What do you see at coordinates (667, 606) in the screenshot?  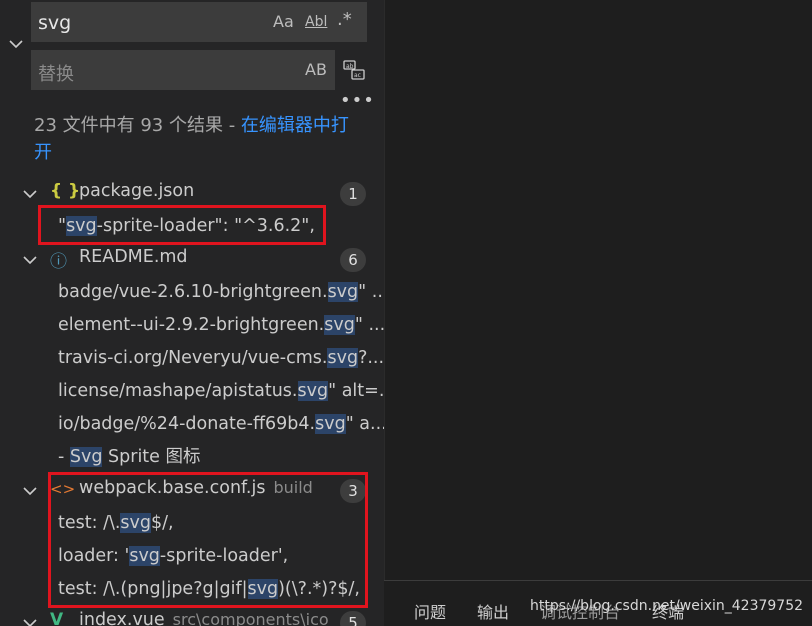 I see `watermark-url: https://blog.csdn.net/weixin_42379752` at bounding box center [667, 606].